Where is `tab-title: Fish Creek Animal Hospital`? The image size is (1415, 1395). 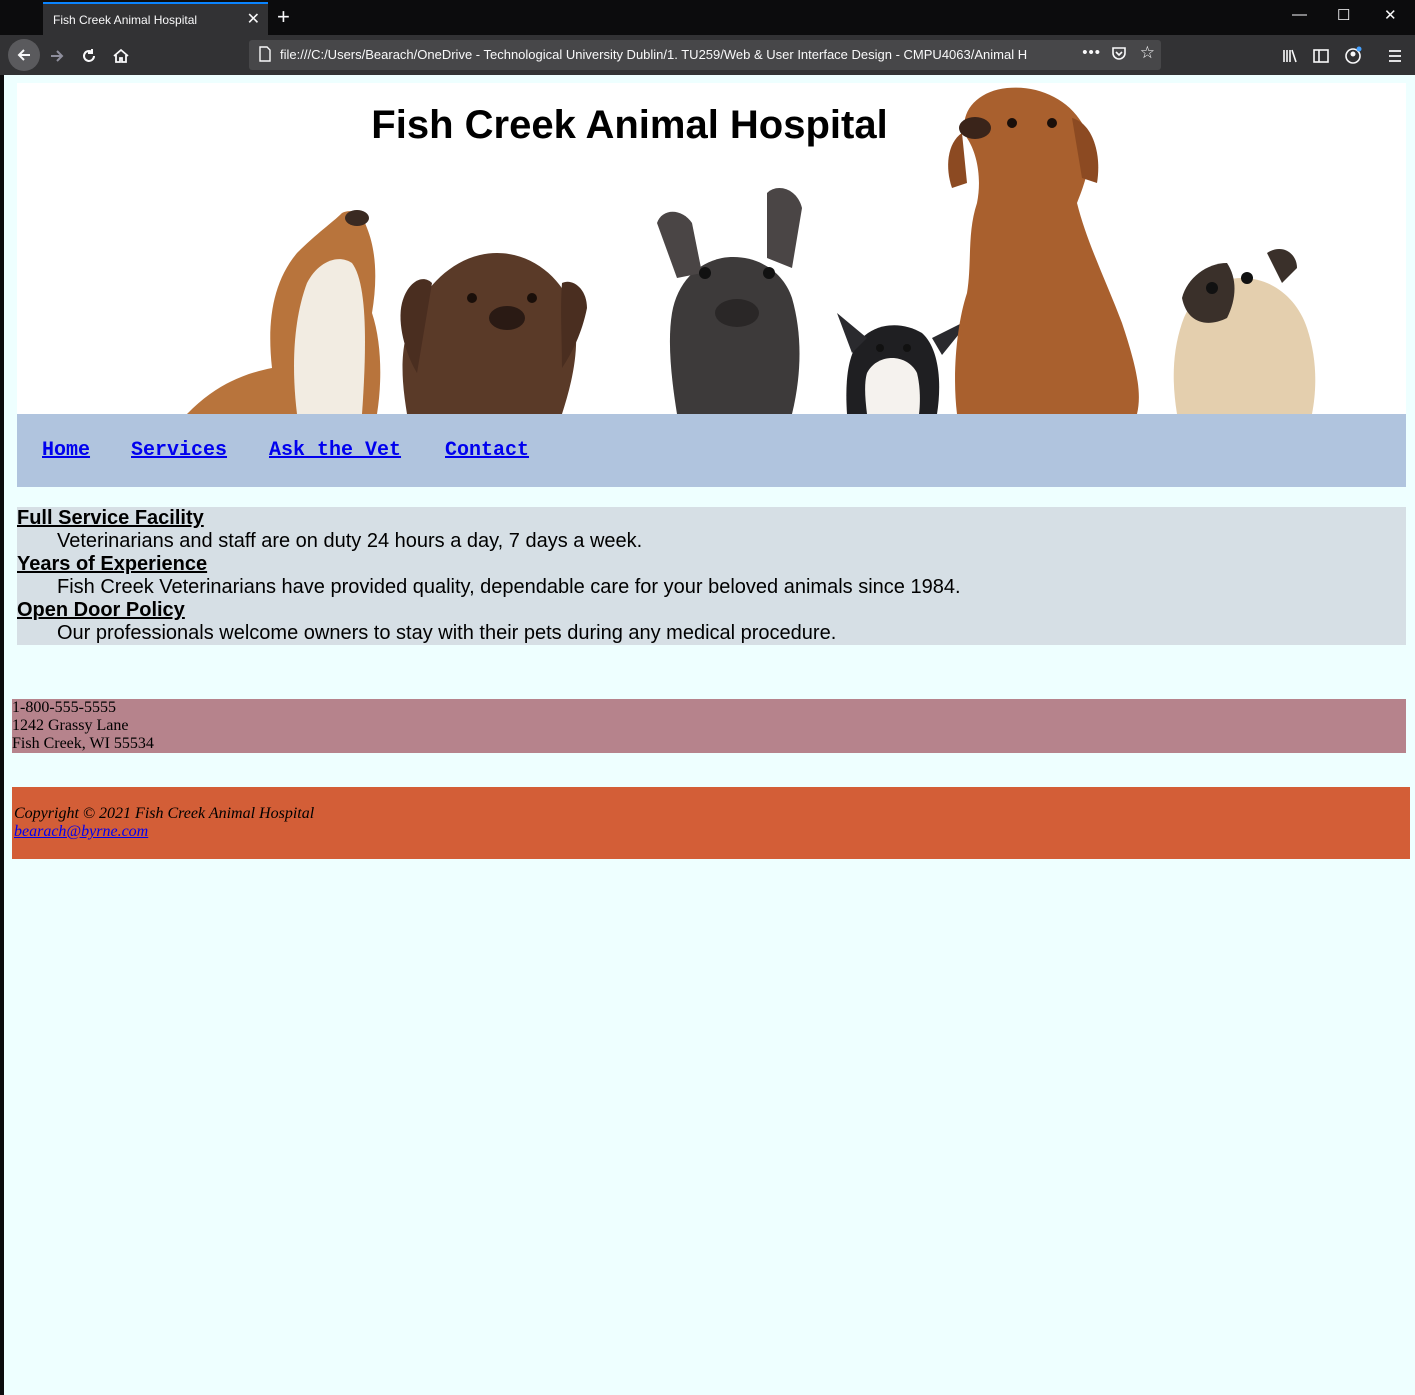
tab-title: Fish Creek Animal Hospital is located at coordinates (125, 20).